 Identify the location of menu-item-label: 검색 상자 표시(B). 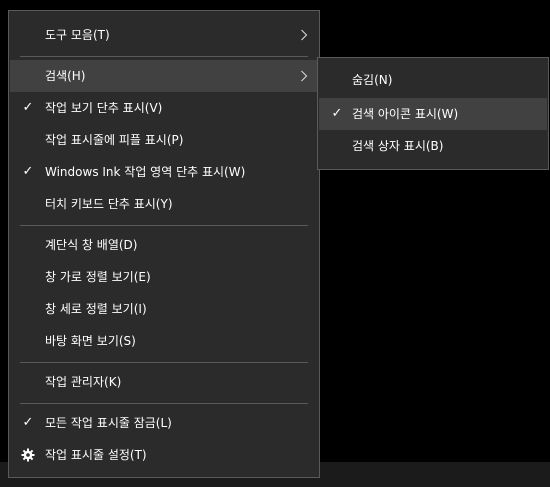
(398, 146).